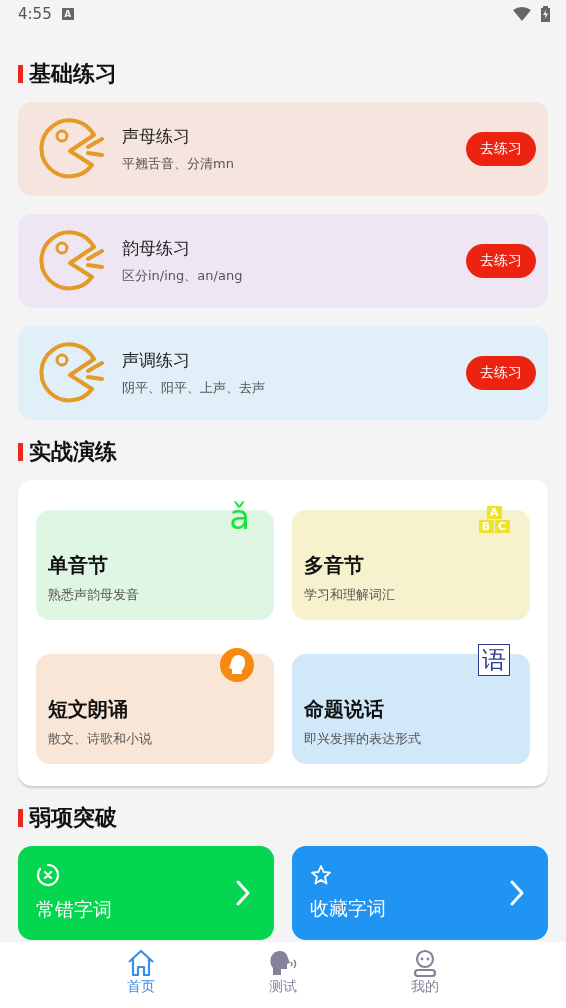 The image size is (566, 1008). I want to click on tile-subtitle: 学习和理解词汇, so click(350, 595).